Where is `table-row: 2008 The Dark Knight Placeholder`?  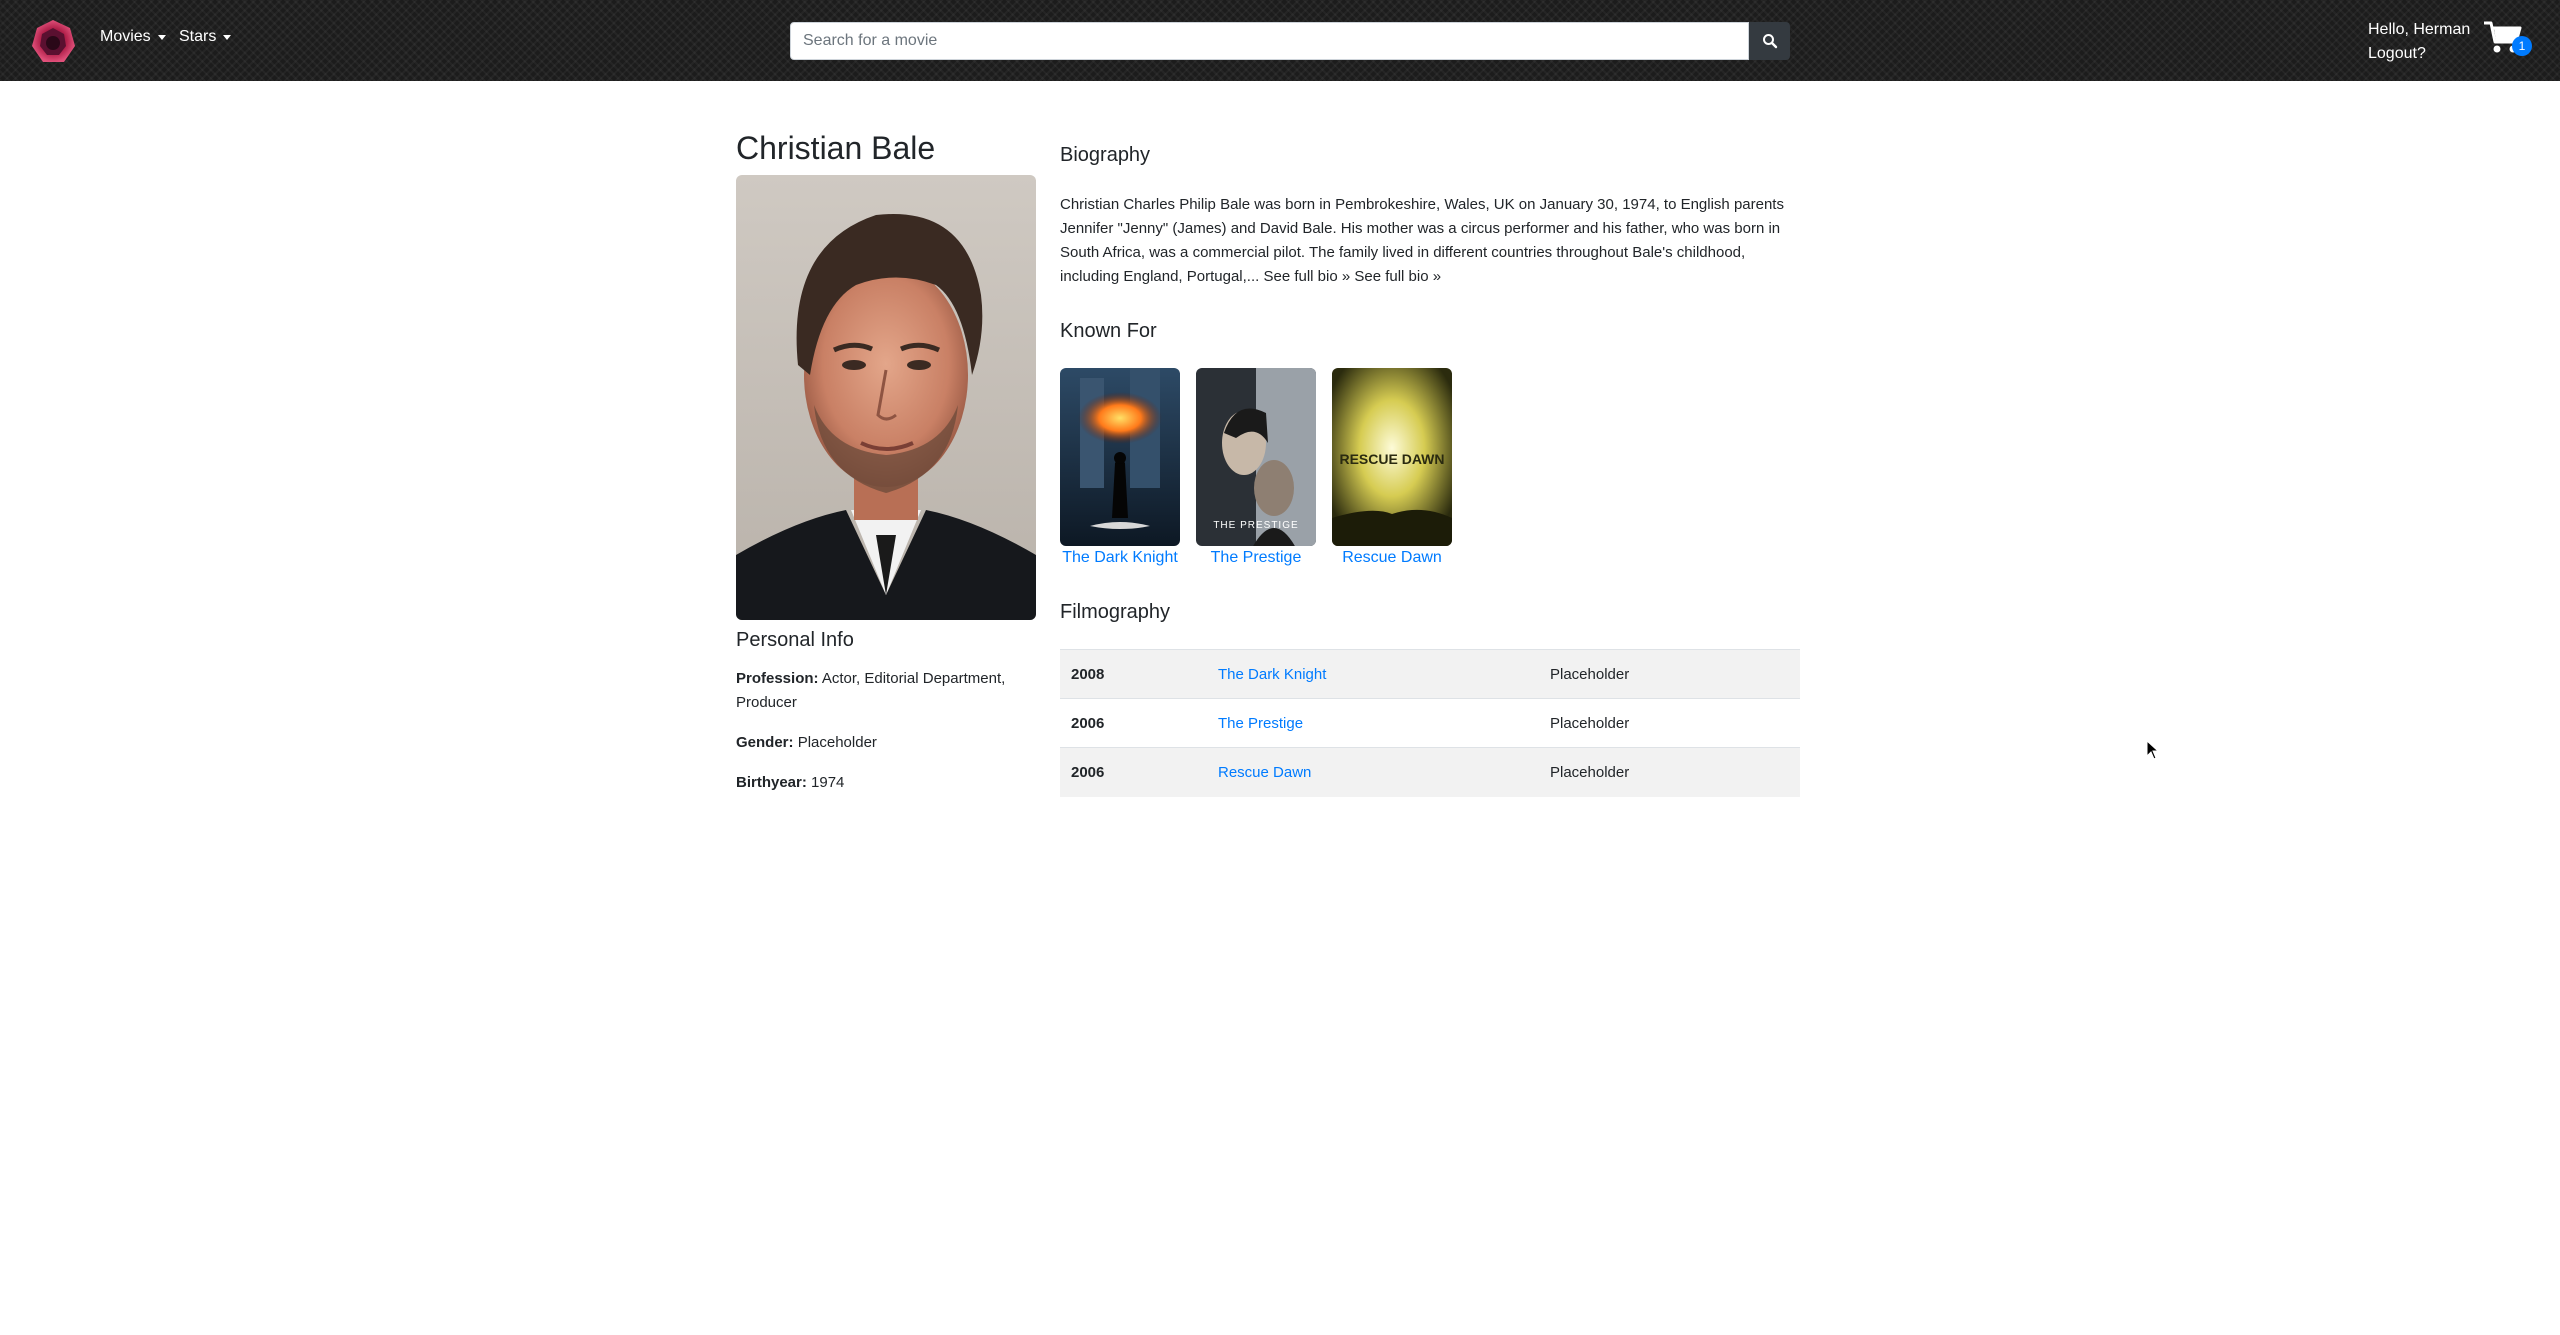
table-row: 2008 The Dark Knight Placeholder is located at coordinates (1430, 674).